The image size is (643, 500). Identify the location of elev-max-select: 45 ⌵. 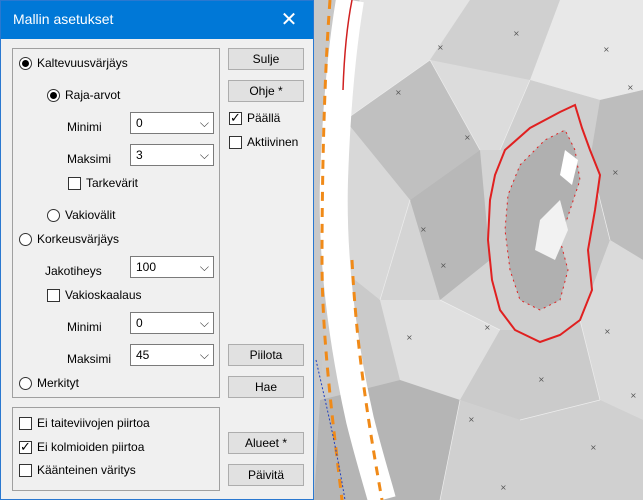
(172, 355).